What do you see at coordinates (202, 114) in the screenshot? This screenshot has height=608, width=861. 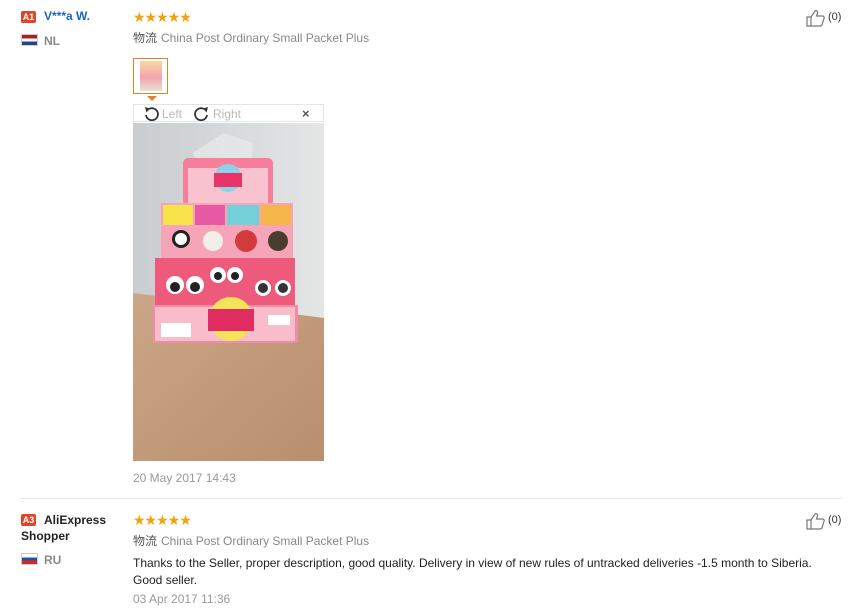 I see `rotate-right-icon` at bounding box center [202, 114].